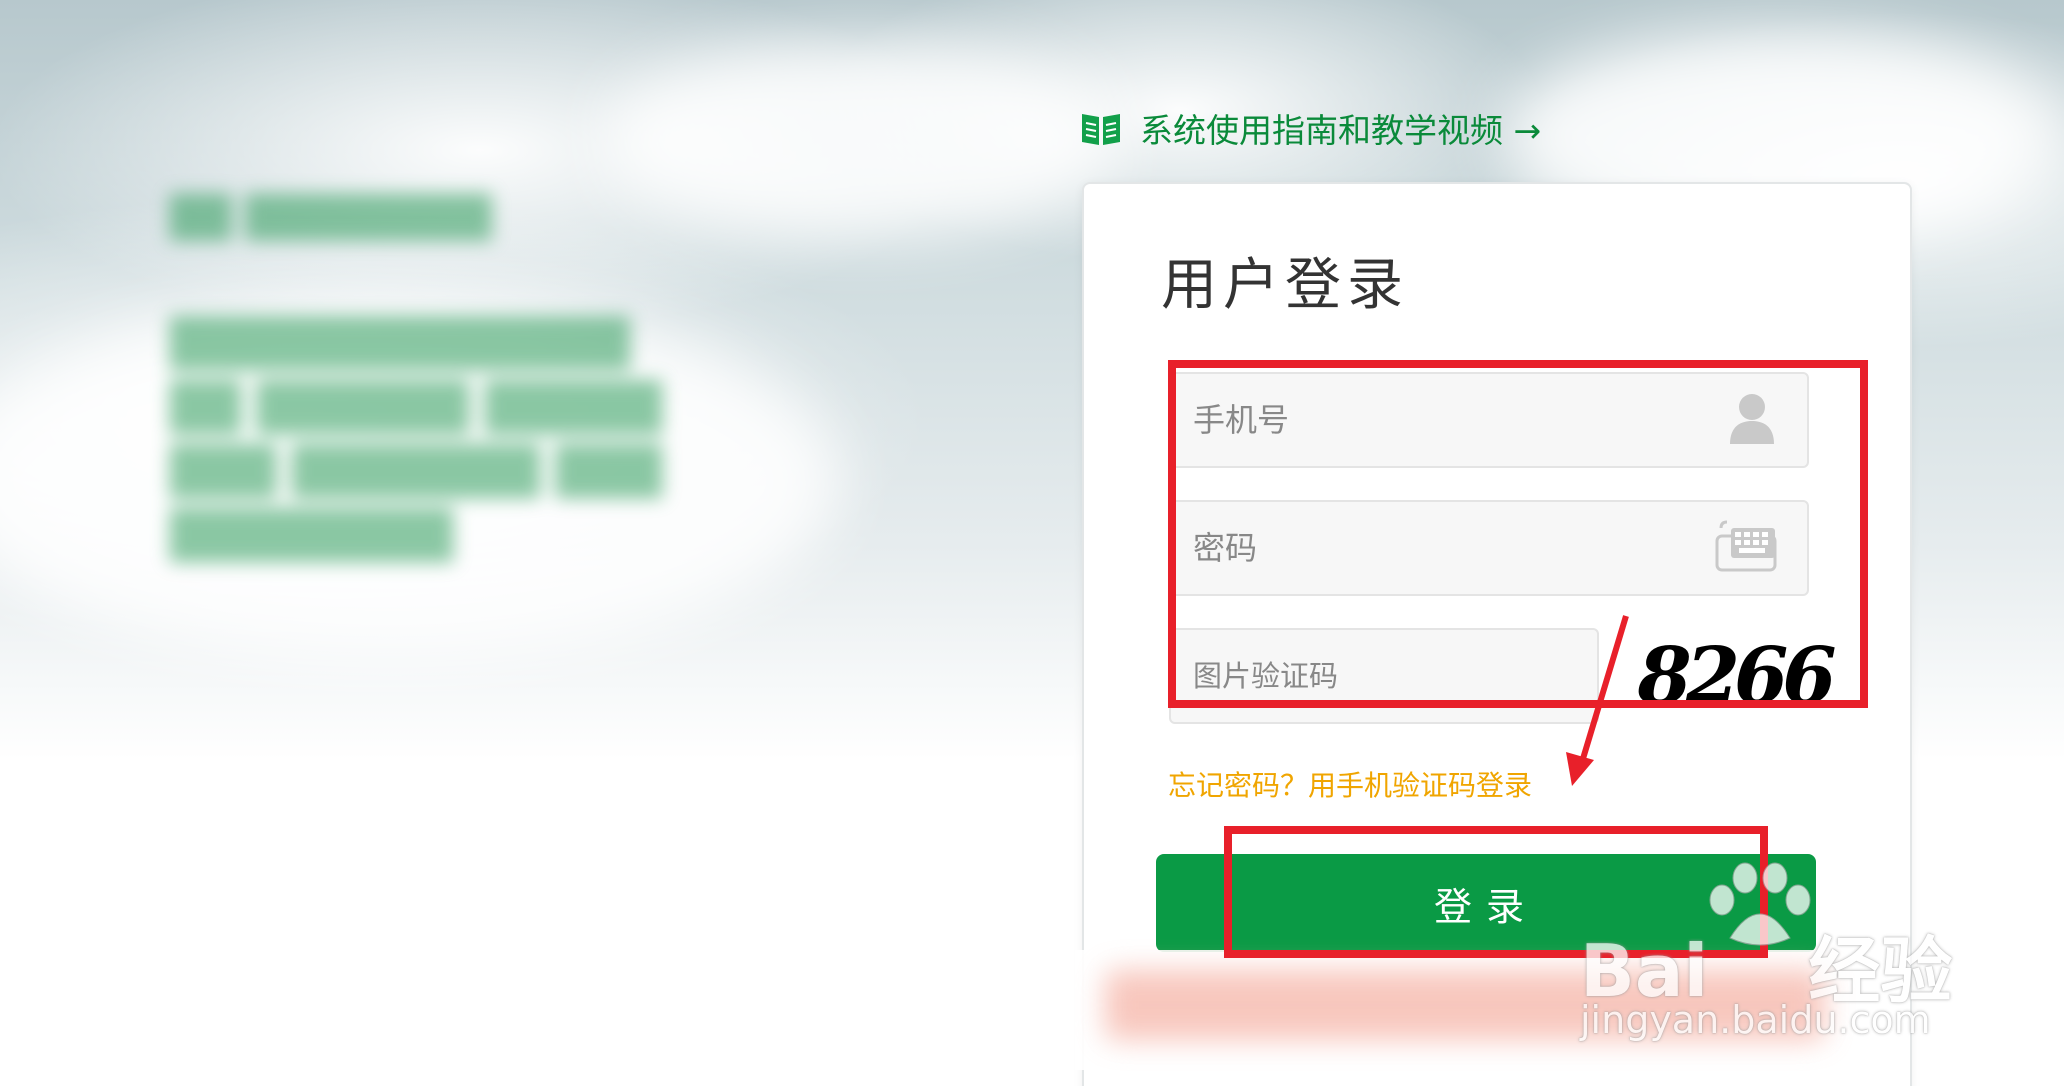  What do you see at coordinates (1746, 548) in the screenshot?
I see `keyboard-icon` at bounding box center [1746, 548].